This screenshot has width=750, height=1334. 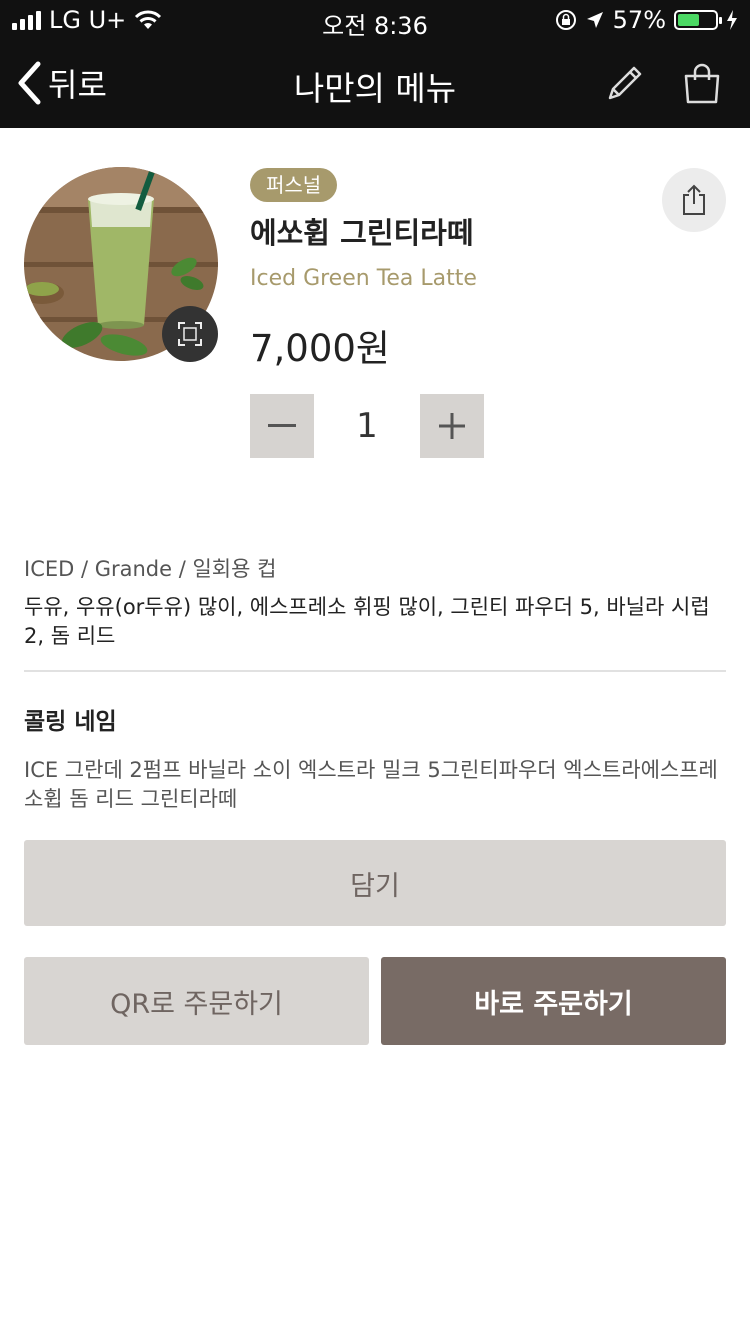 What do you see at coordinates (553, 1001) in the screenshot?
I see `order-now-button: 바로 주문하기` at bounding box center [553, 1001].